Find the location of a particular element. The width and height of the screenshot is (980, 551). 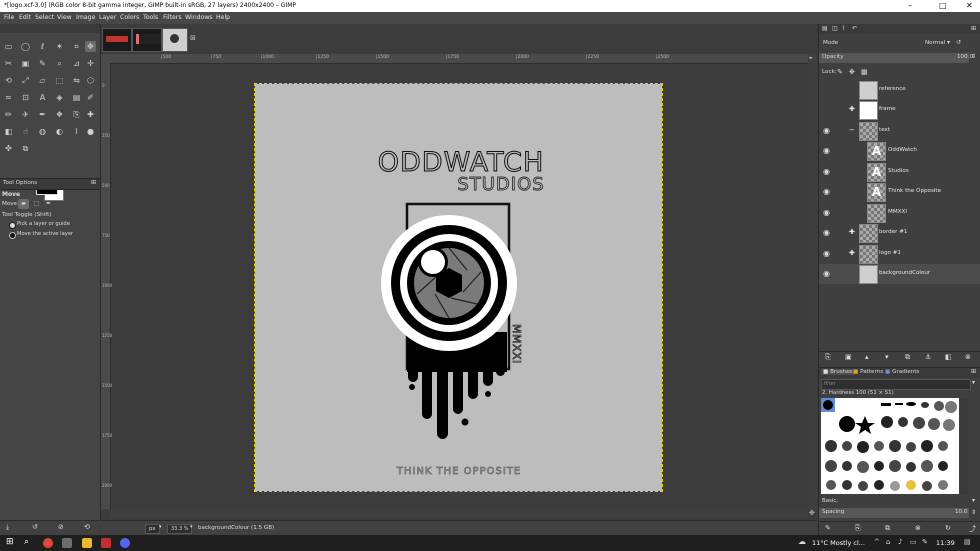

horizontal-scrollbar is located at coordinates (459, 513).